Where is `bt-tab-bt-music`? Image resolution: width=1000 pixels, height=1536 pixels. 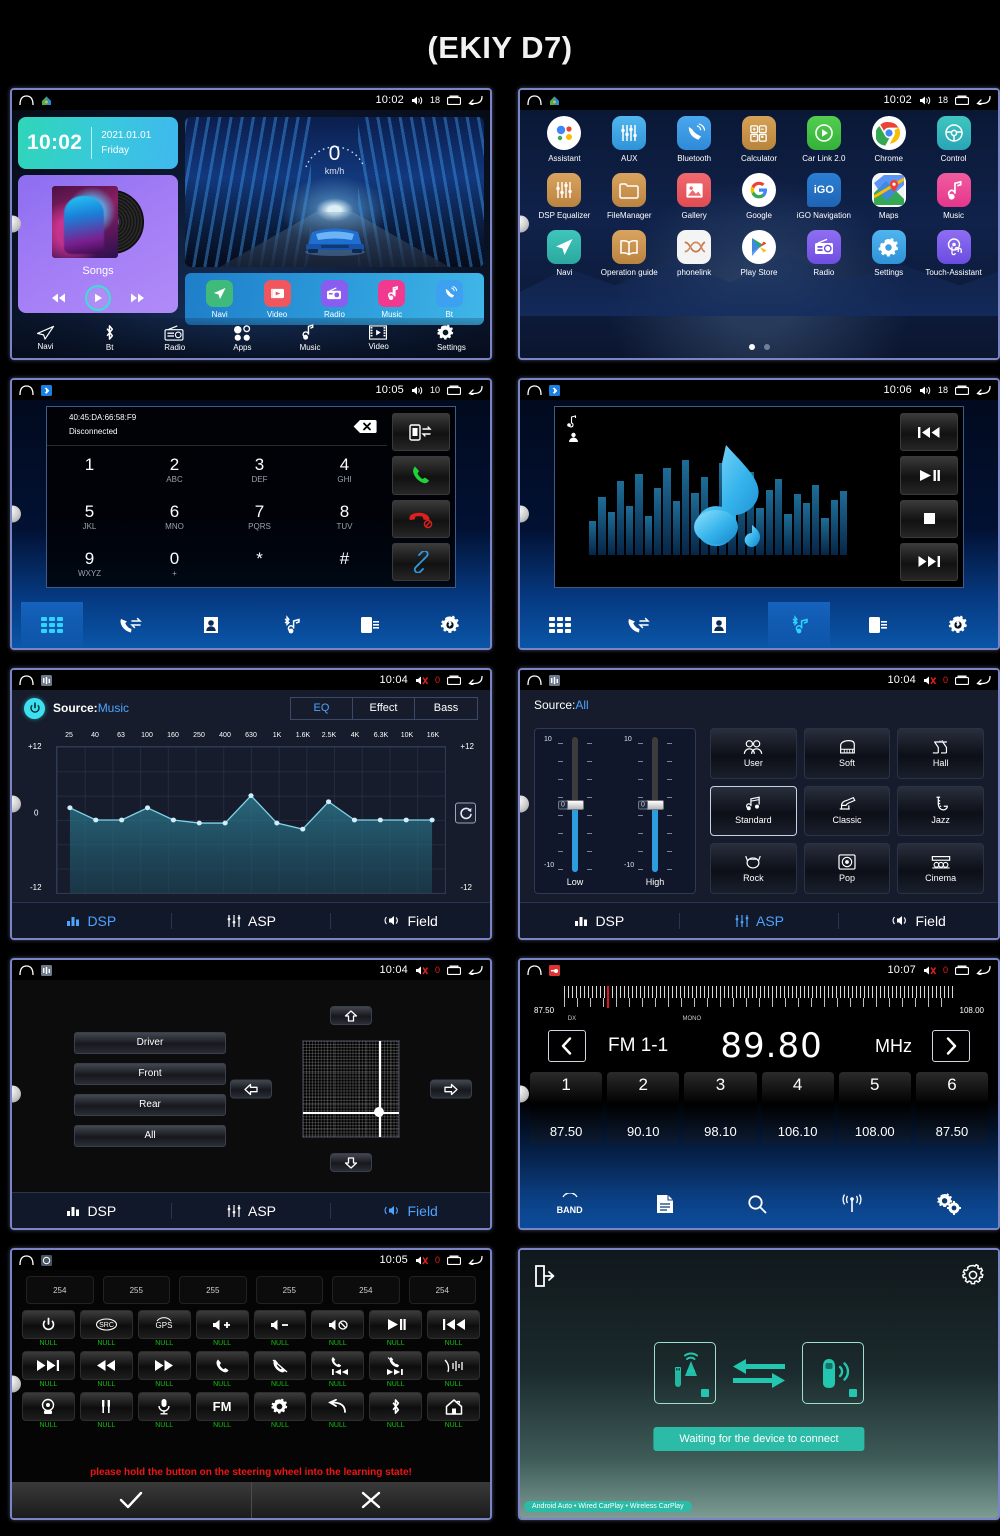 bt-tab-bt-music is located at coordinates (291, 625).